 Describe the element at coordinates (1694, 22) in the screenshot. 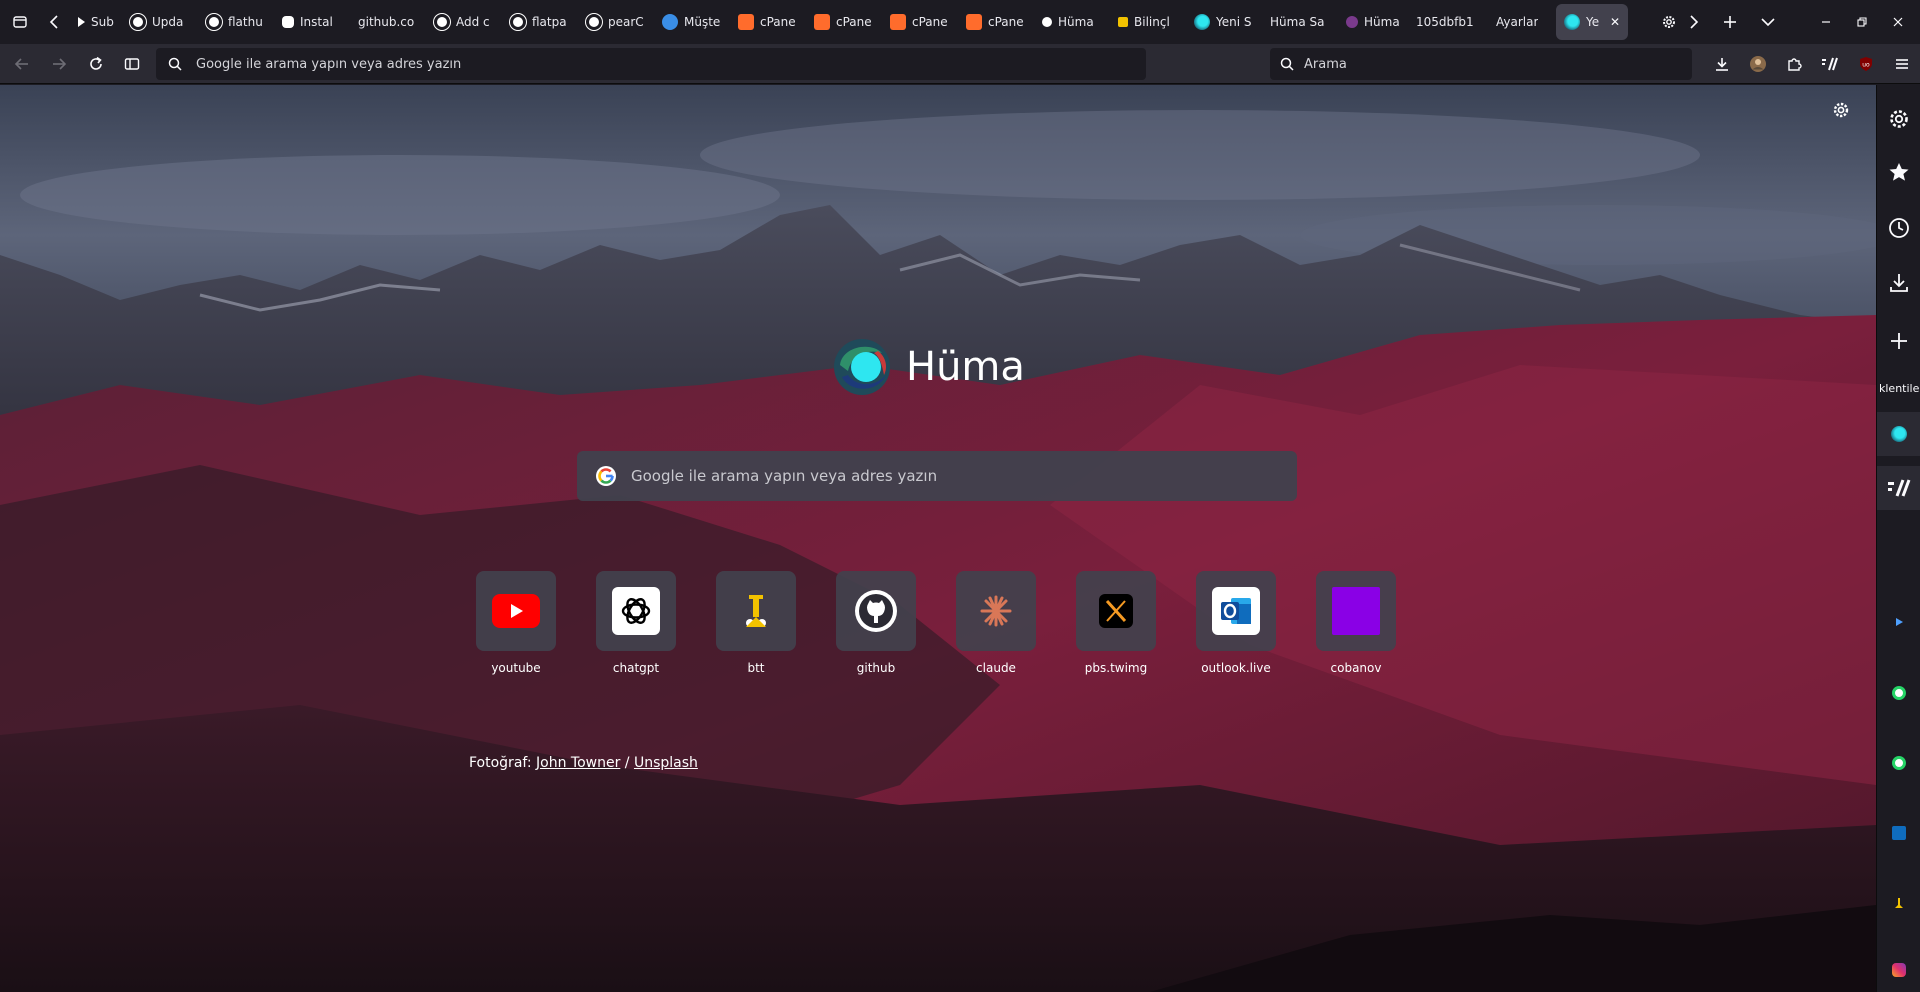

I see `scroll-tabs-right-button` at that location.